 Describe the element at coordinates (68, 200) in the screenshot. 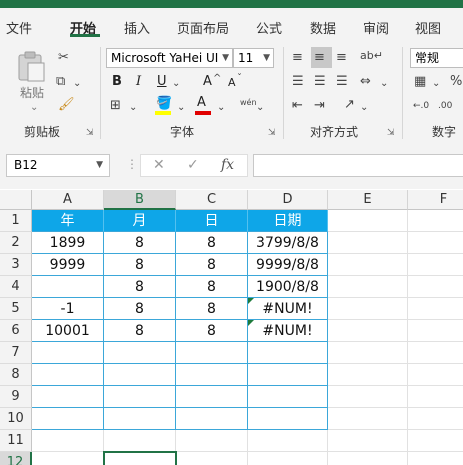

I see `column-header-a: A` at that location.